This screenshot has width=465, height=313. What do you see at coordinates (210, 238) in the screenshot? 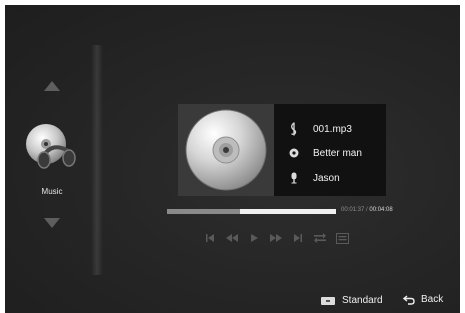
I see `skip-previous-icon` at bounding box center [210, 238].